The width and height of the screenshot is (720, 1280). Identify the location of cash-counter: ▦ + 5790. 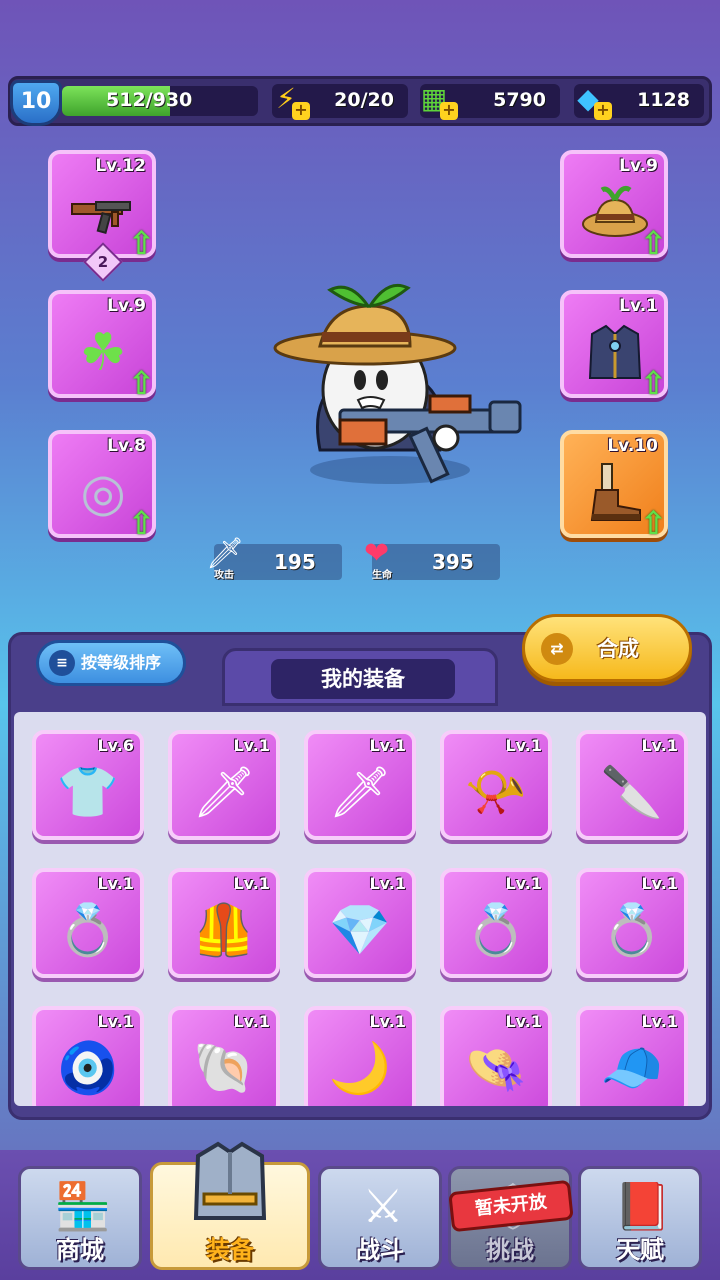
(490, 101).